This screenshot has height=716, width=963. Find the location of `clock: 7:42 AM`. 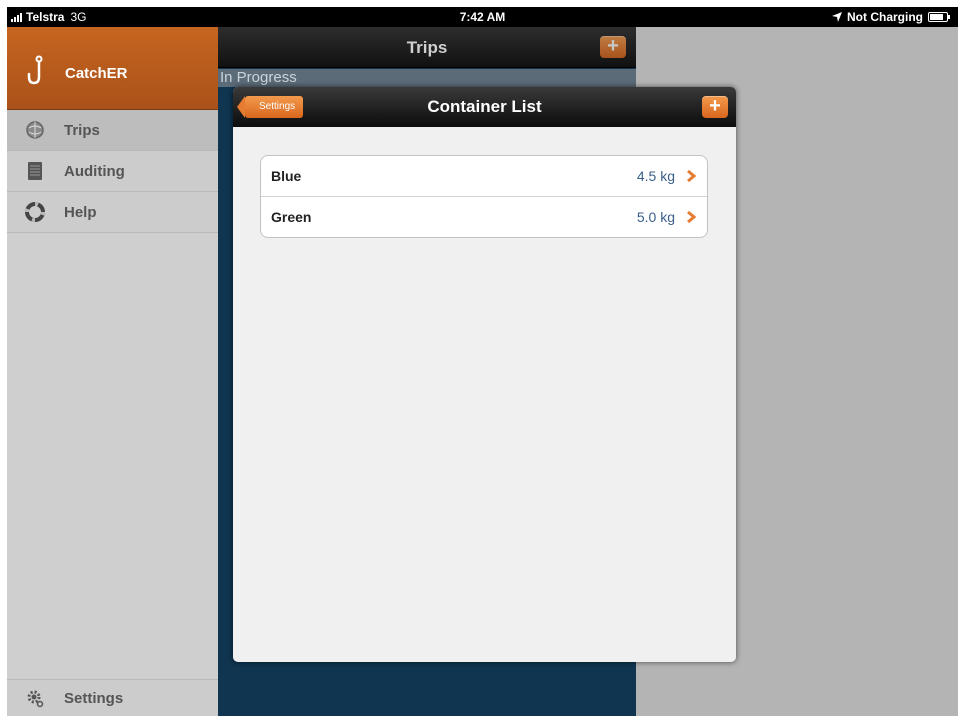

clock: 7:42 AM is located at coordinates (482, 17).